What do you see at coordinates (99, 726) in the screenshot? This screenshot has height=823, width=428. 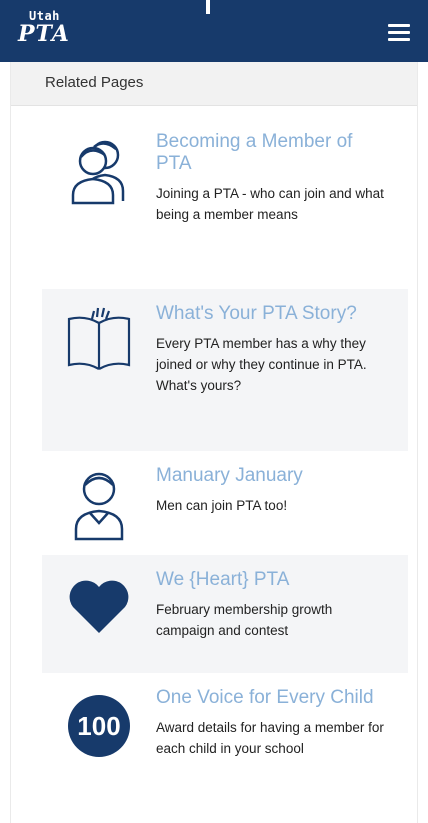 I see `badge-100-text: 100` at bounding box center [99, 726].